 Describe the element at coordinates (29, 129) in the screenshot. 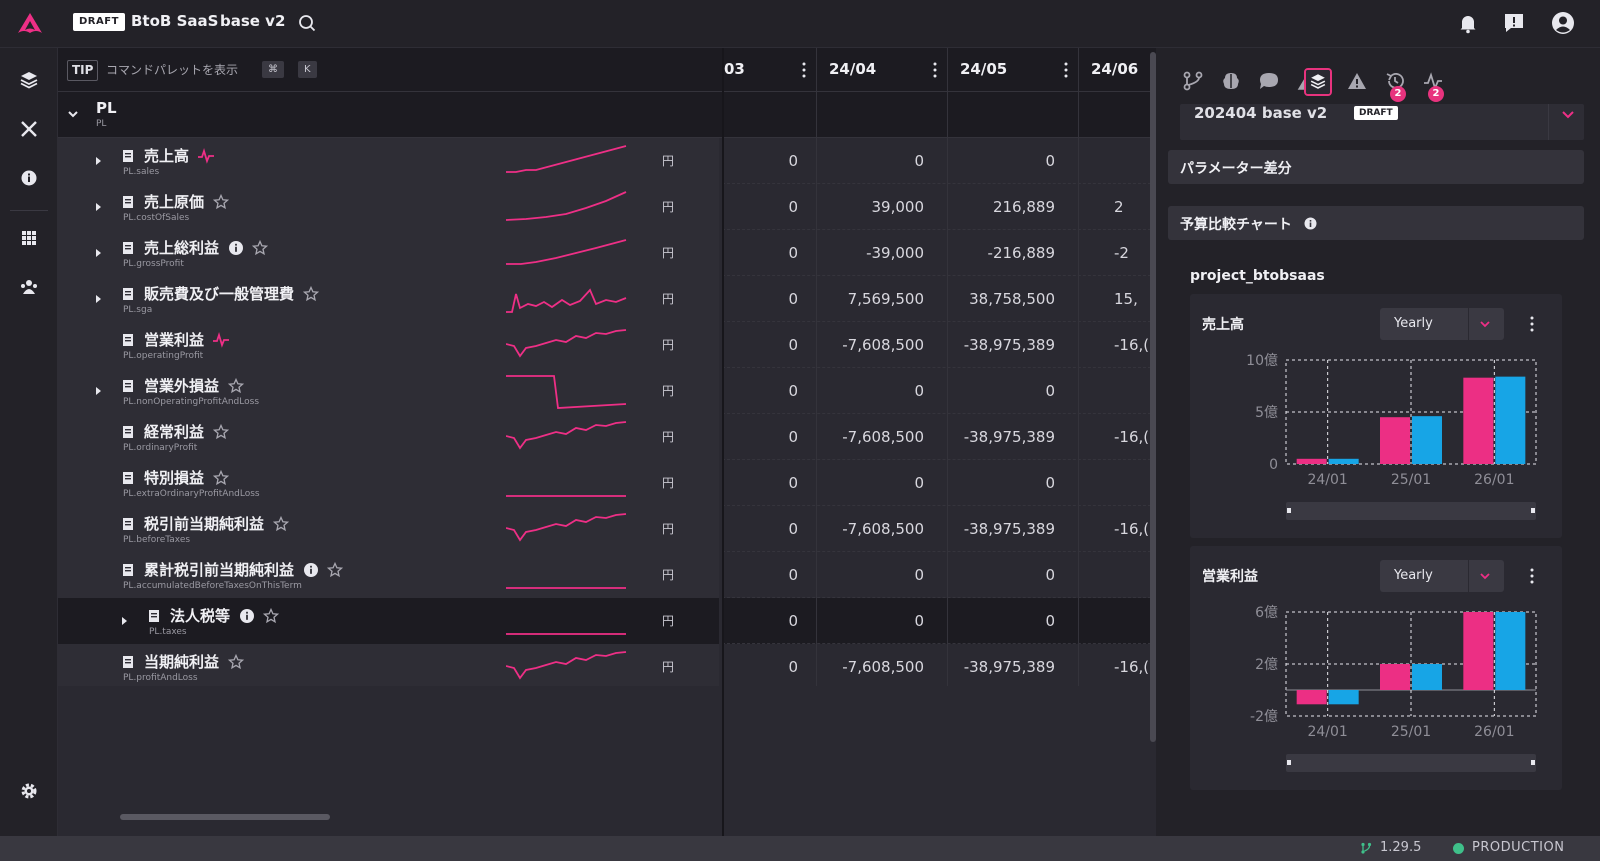

I see `tools-icon` at that location.